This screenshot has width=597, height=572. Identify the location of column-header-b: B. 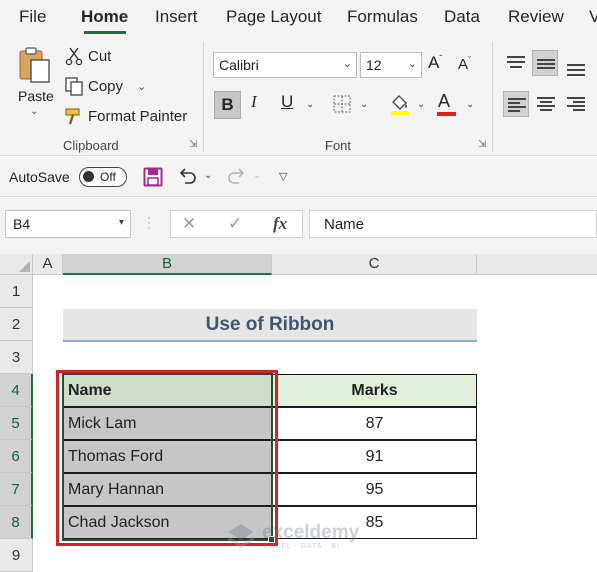
(167, 264).